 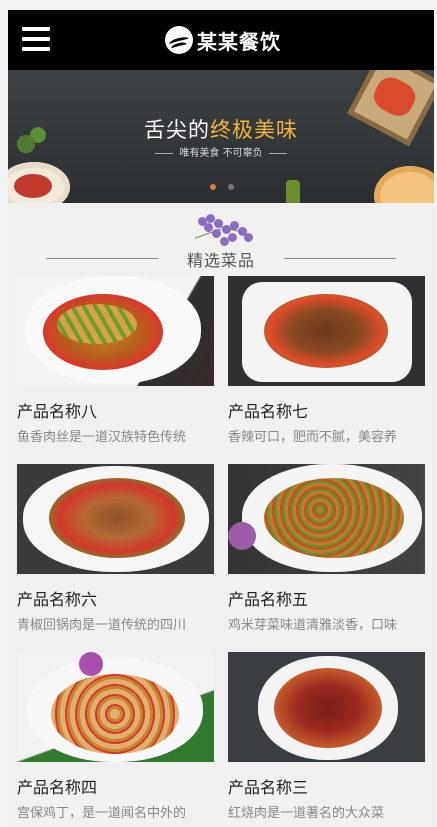 I want to click on banner-subtitle-text: 唯有美食 不可辜负, so click(x=221, y=153).